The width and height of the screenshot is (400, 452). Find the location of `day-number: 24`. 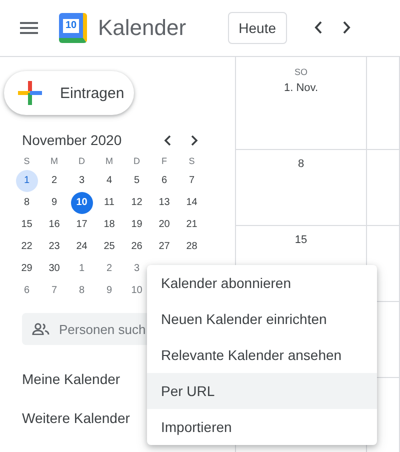

day-number: 24 is located at coordinates (81, 247).